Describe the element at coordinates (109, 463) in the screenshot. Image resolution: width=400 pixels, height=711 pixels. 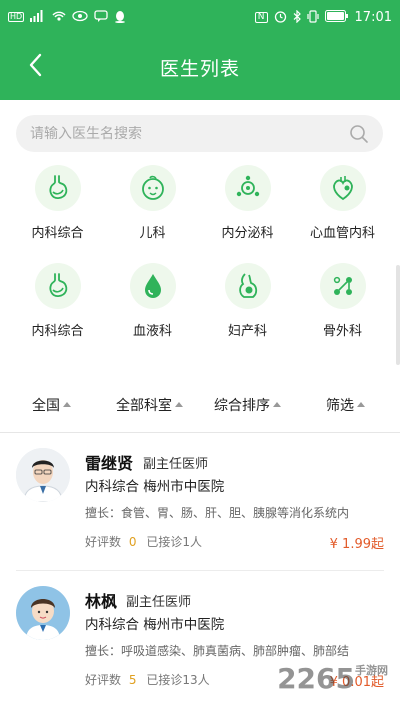
I see `doctor-name: 雷继贤` at that location.